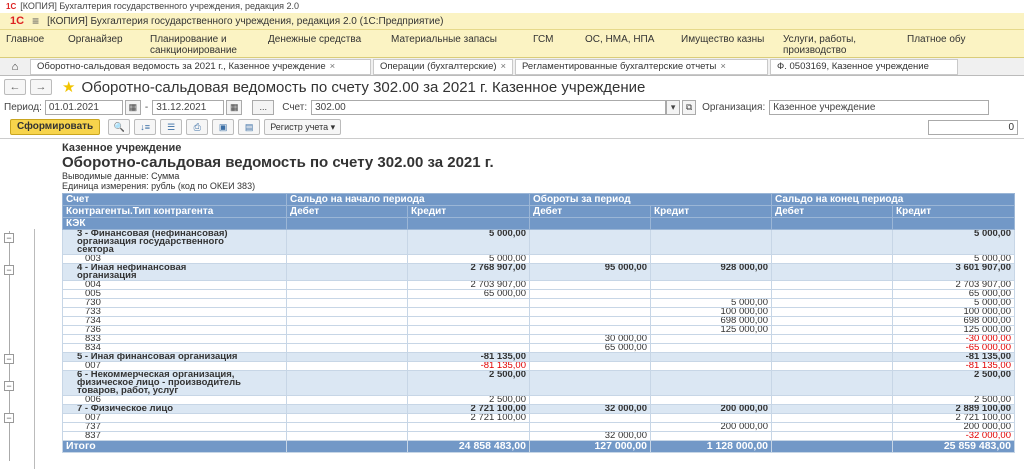 The height and width of the screenshot is (473, 1024). I want to click on table-row: 007 2 721 100,00 2 721 100,00, so click(538, 418).